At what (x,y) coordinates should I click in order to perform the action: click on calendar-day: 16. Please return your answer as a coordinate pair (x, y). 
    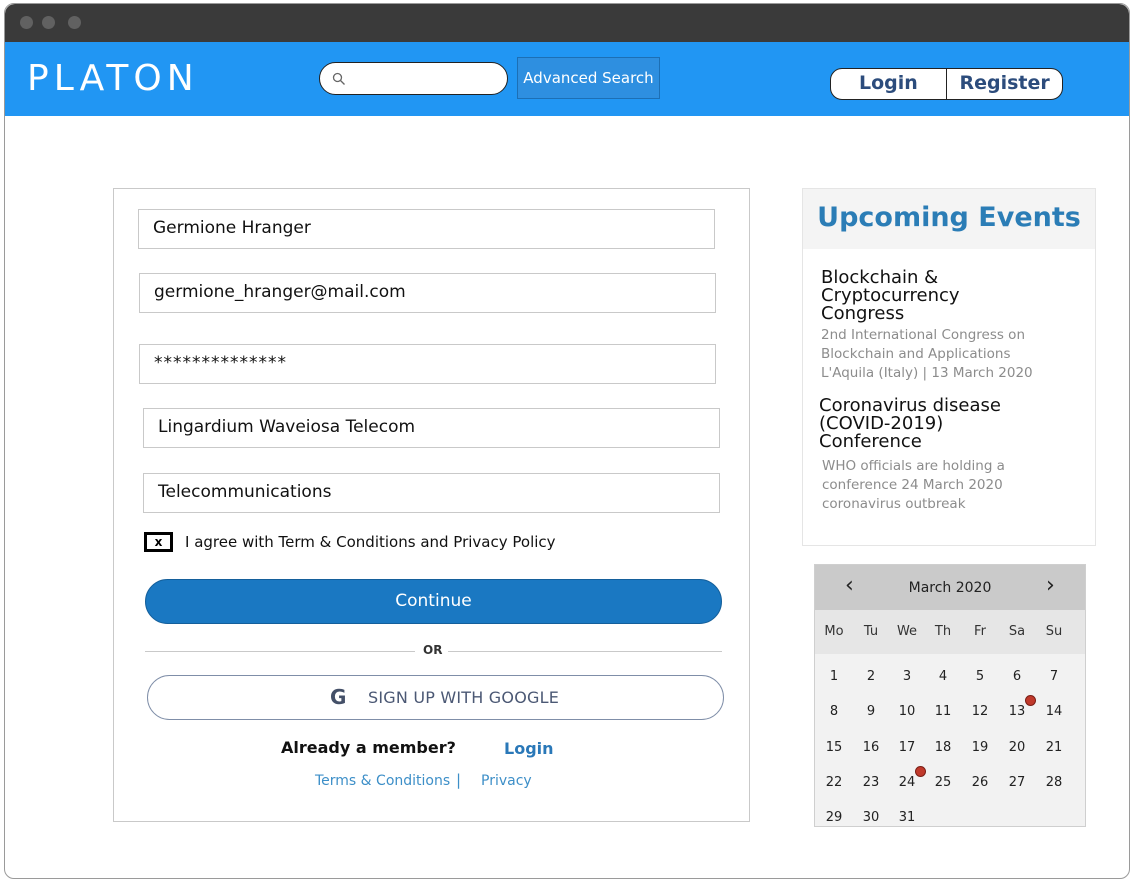
    Looking at the image, I should click on (871, 747).